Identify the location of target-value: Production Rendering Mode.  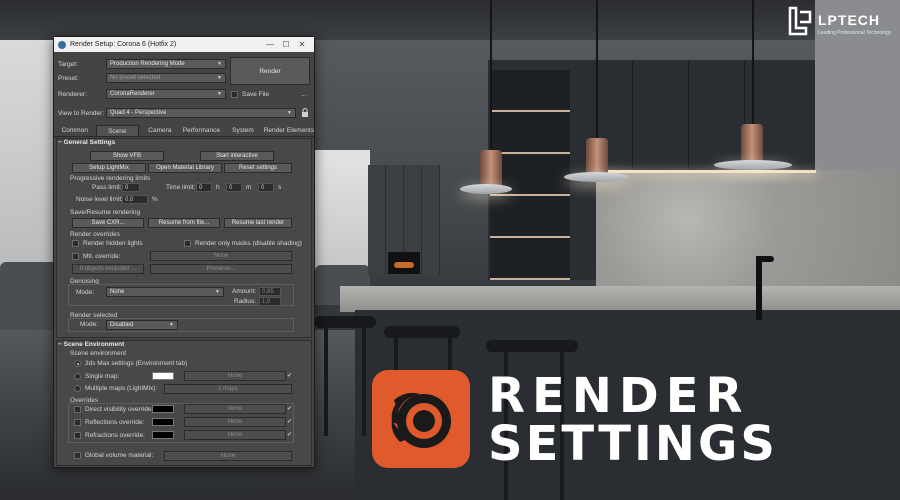
(147, 64).